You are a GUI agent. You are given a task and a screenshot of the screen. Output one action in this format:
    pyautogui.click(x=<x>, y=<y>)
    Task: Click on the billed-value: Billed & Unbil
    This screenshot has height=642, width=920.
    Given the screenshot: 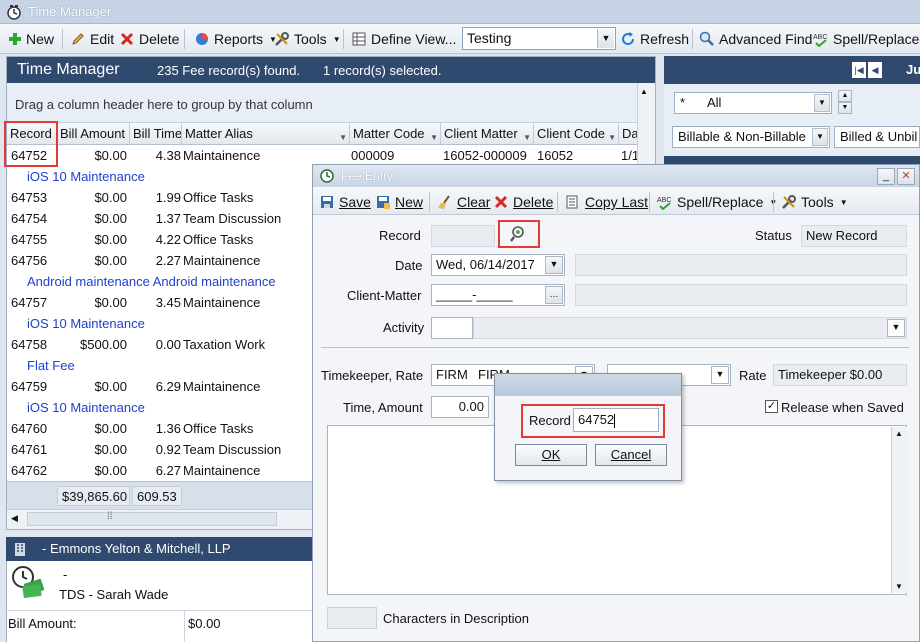 What is the action you would take?
    pyautogui.click(x=879, y=136)
    